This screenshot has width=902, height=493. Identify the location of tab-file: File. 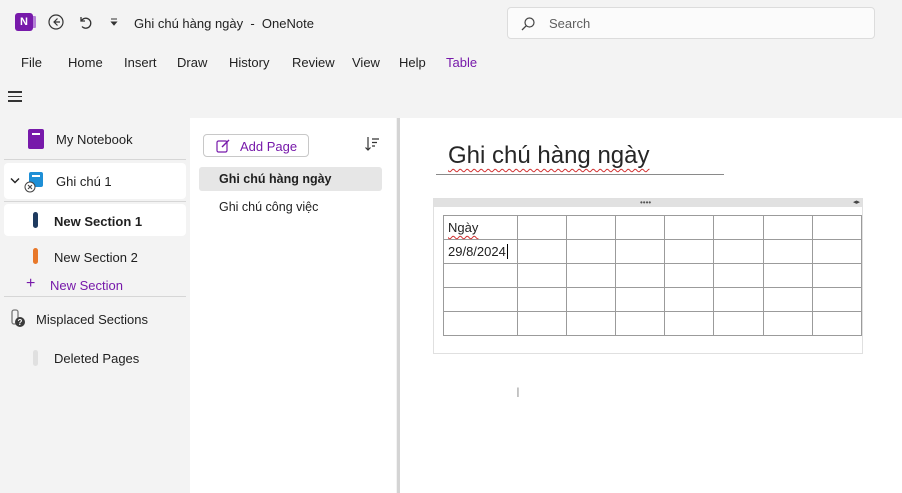
(31, 62).